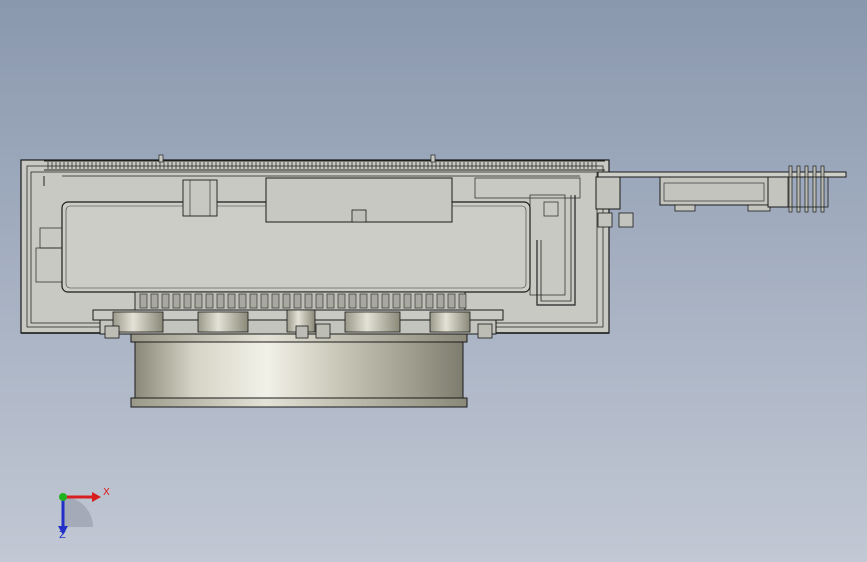 The width and height of the screenshot is (867, 562). What do you see at coordinates (106, 492) in the screenshot?
I see `x-axis-label: X` at bounding box center [106, 492].